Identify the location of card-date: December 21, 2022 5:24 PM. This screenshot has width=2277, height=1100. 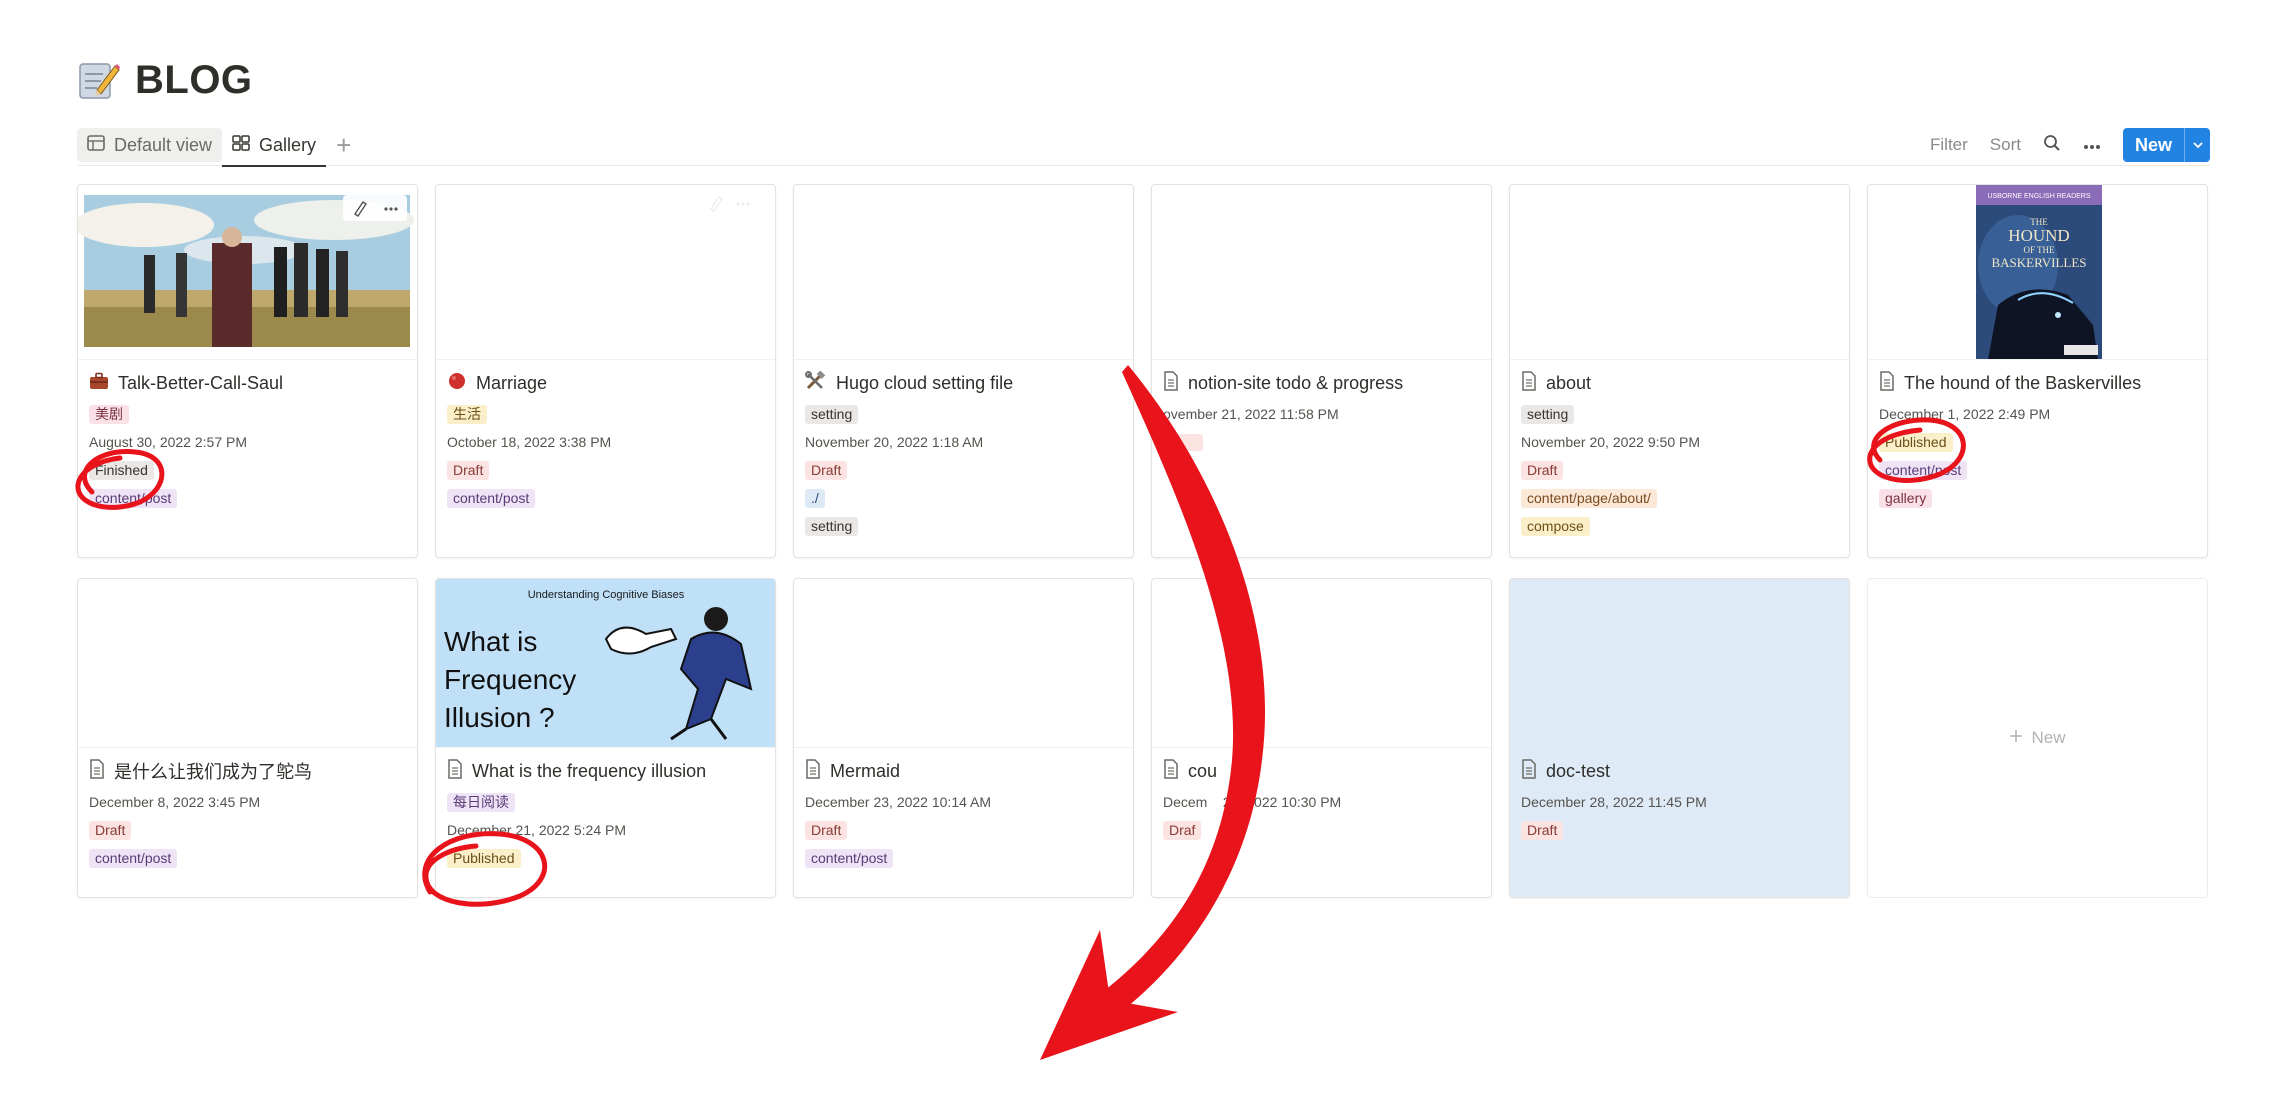
(536, 830).